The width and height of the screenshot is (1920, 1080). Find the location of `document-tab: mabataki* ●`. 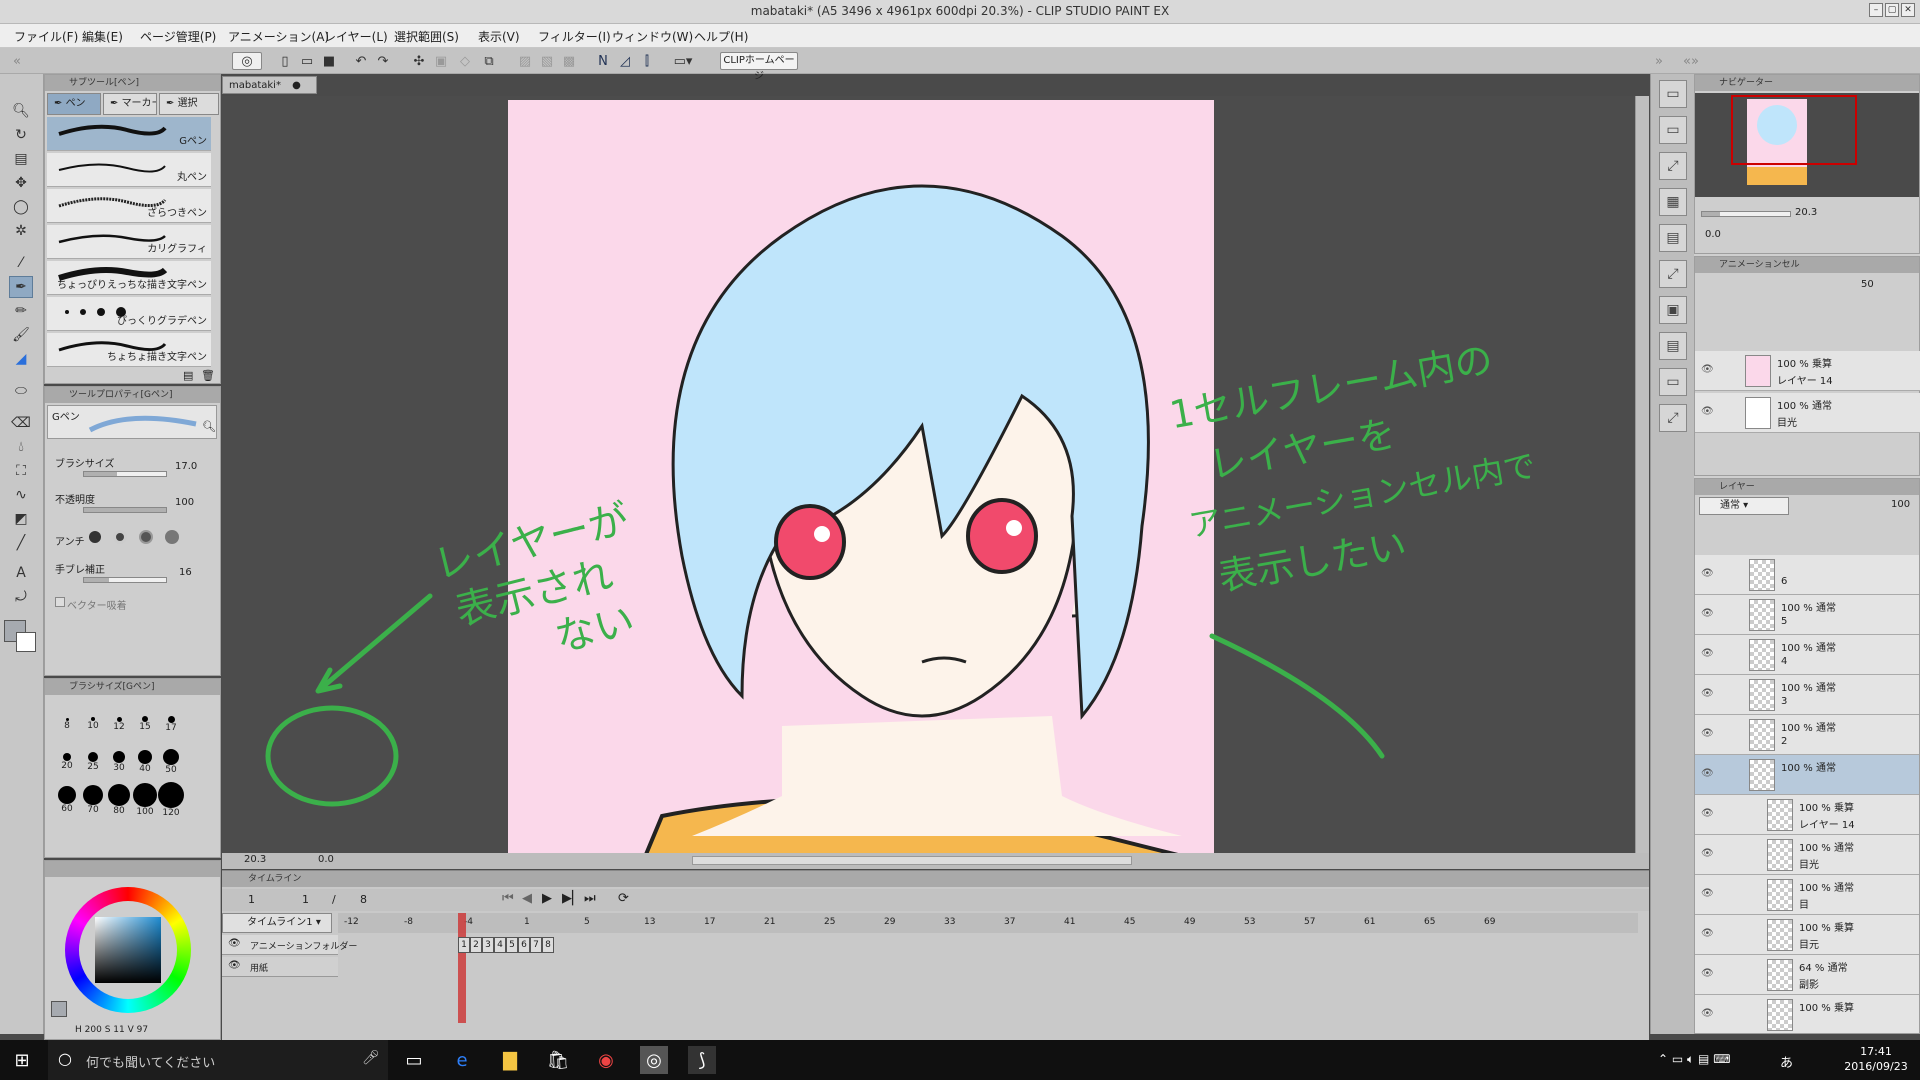

document-tab: mabataki* ● is located at coordinates (269, 85).